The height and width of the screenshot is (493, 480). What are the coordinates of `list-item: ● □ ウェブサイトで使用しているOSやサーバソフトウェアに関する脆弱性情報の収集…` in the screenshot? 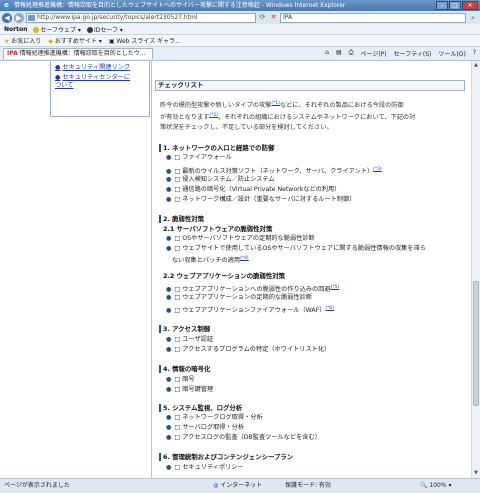 It's located at (296, 248).